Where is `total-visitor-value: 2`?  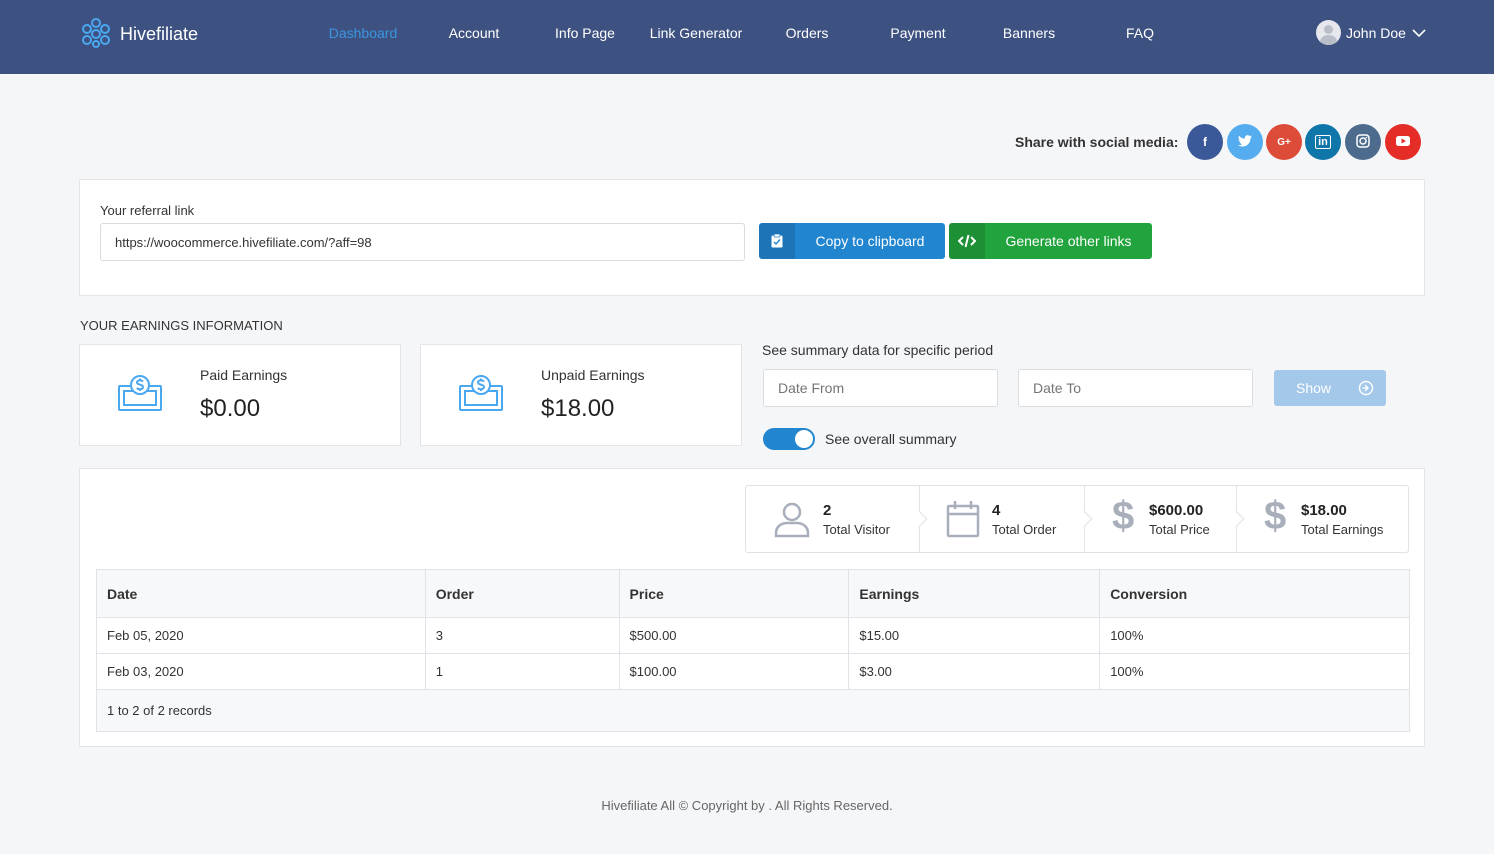
total-visitor-value: 2 is located at coordinates (827, 510).